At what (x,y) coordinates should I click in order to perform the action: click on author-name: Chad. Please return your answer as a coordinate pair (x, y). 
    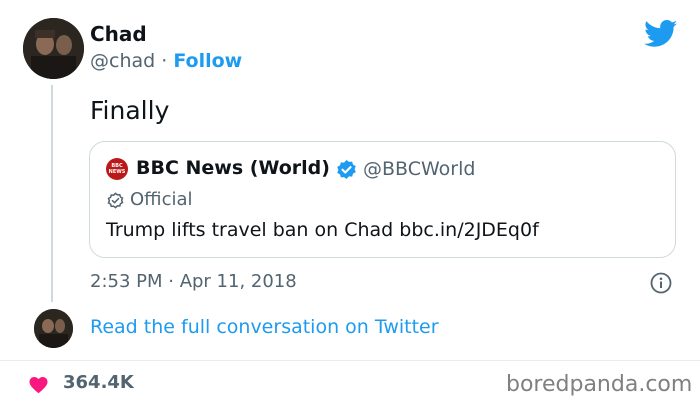
    Looking at the image, I should click on (118, 34).